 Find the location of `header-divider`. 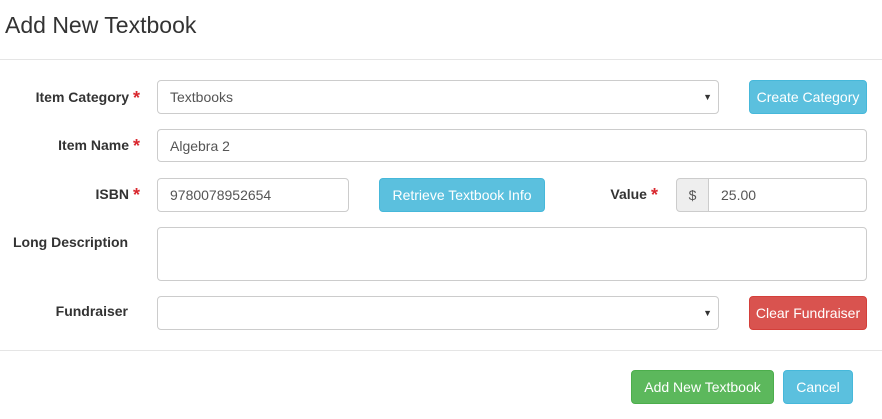

header-divider is located at coordinates (441, 59).